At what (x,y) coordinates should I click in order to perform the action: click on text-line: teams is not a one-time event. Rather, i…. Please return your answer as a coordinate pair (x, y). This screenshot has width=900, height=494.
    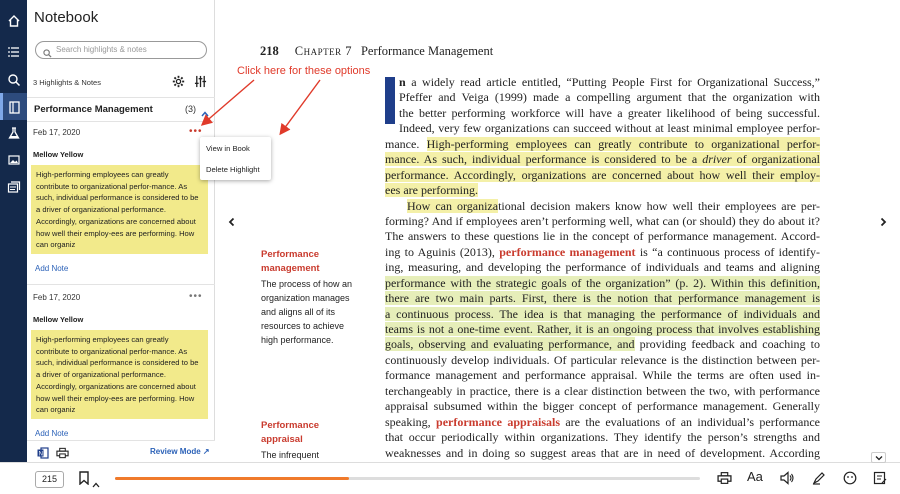
    Looking at the image, I should click on (602, 329).